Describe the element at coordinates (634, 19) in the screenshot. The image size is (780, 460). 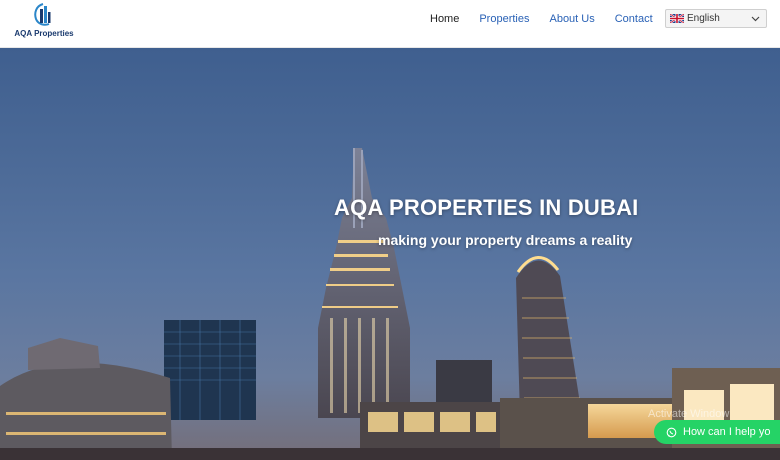
I see `nav-contact: Contact` at that location.